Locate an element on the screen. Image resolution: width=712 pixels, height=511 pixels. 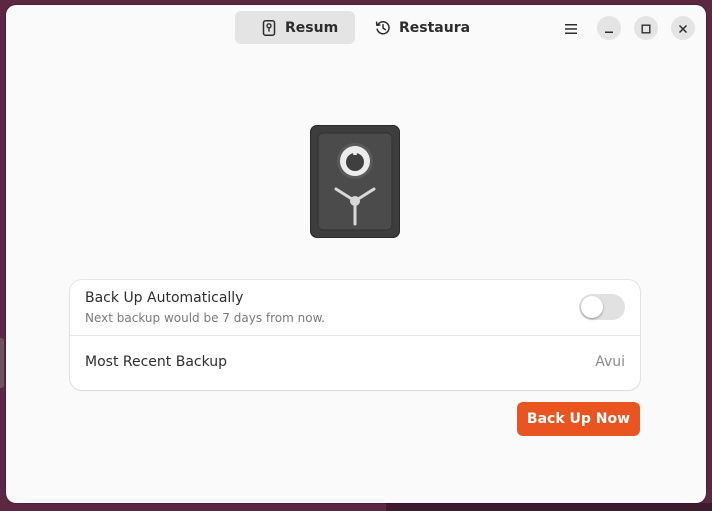
auto-backup-toggle is located at coordinates (602, 307).